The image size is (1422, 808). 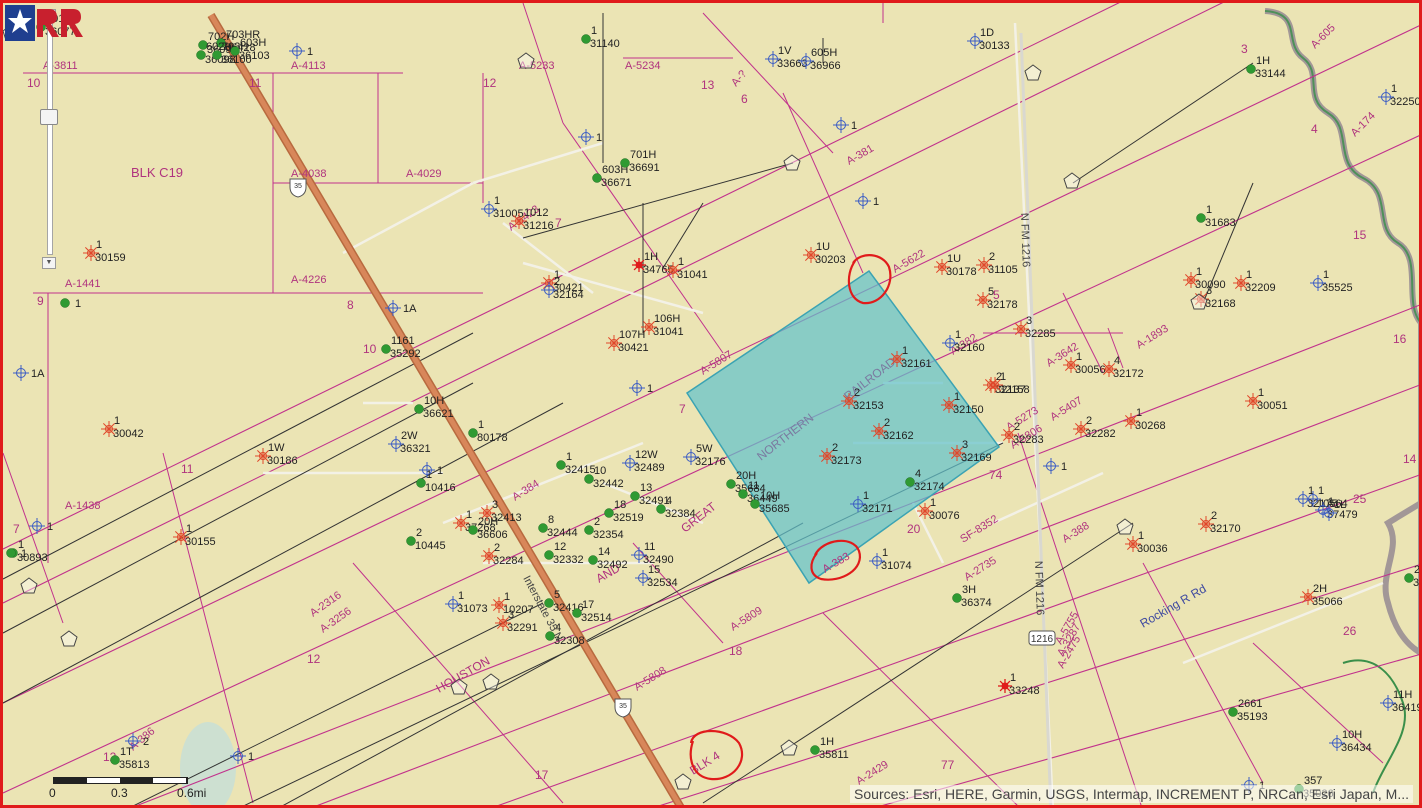 What do you see at coordinates (120, 780) in the screenshot?
I see `scale-bar-graphic` at bounding box center [120, 780].